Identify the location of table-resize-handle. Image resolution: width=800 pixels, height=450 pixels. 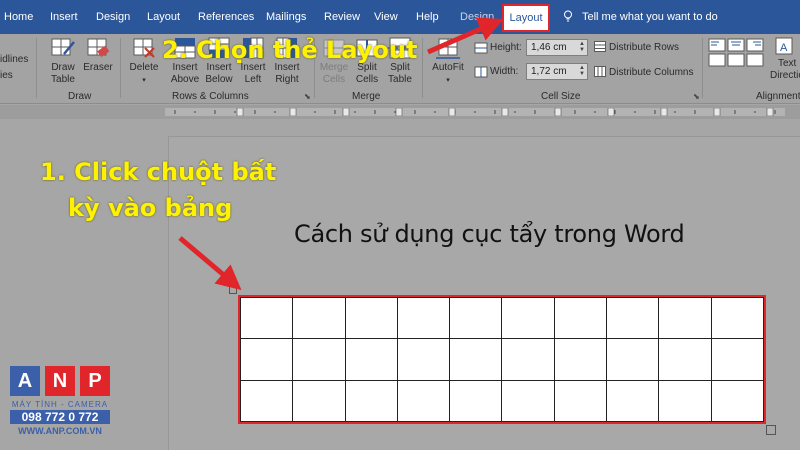
(771, 430).